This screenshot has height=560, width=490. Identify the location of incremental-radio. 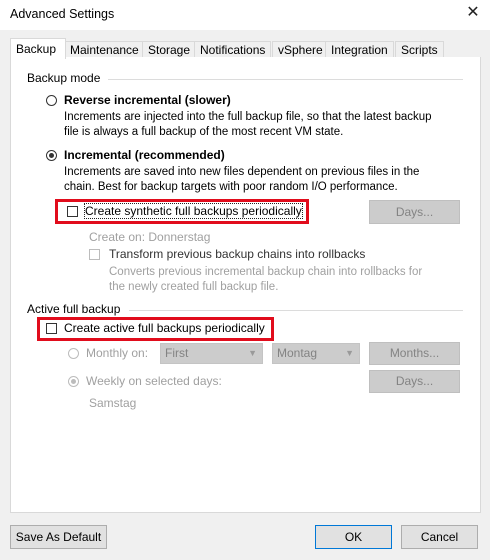
(51, 155).